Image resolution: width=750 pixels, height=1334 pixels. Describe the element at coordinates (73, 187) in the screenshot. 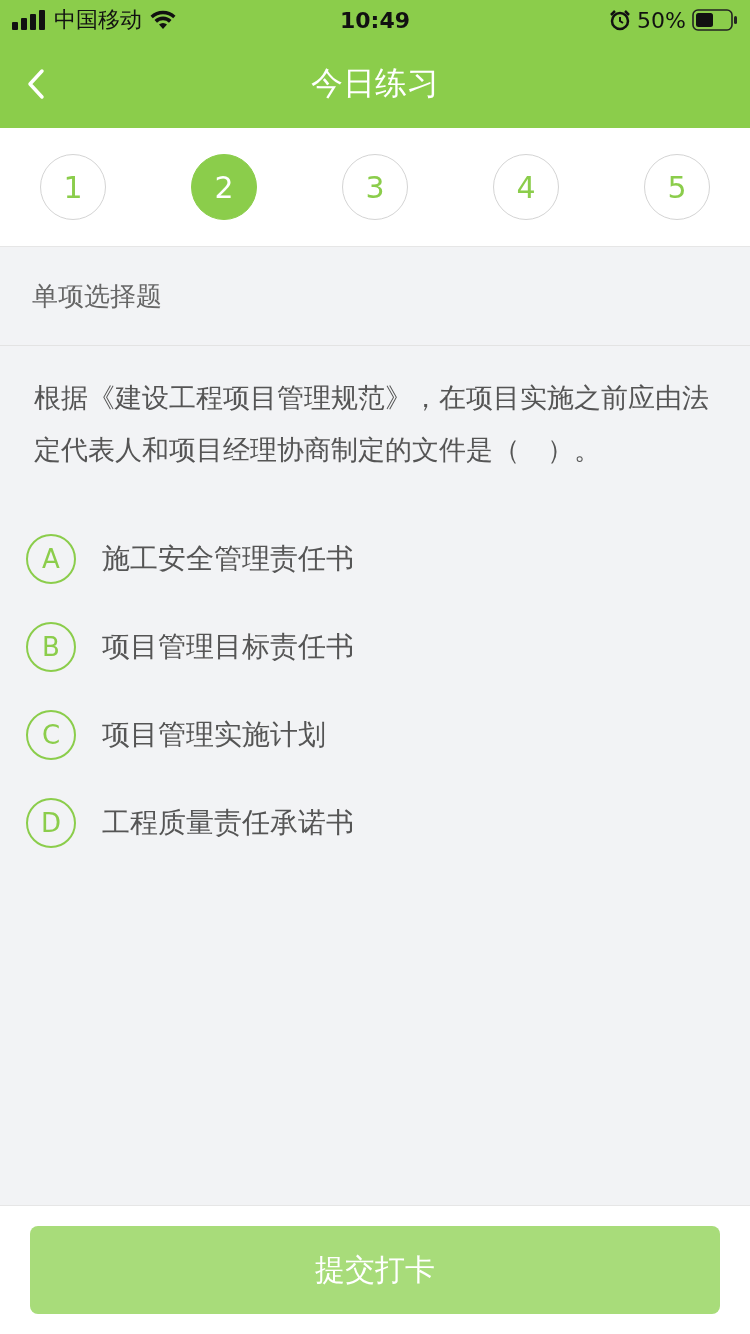

I see `question-number-tab: 1` at that location.